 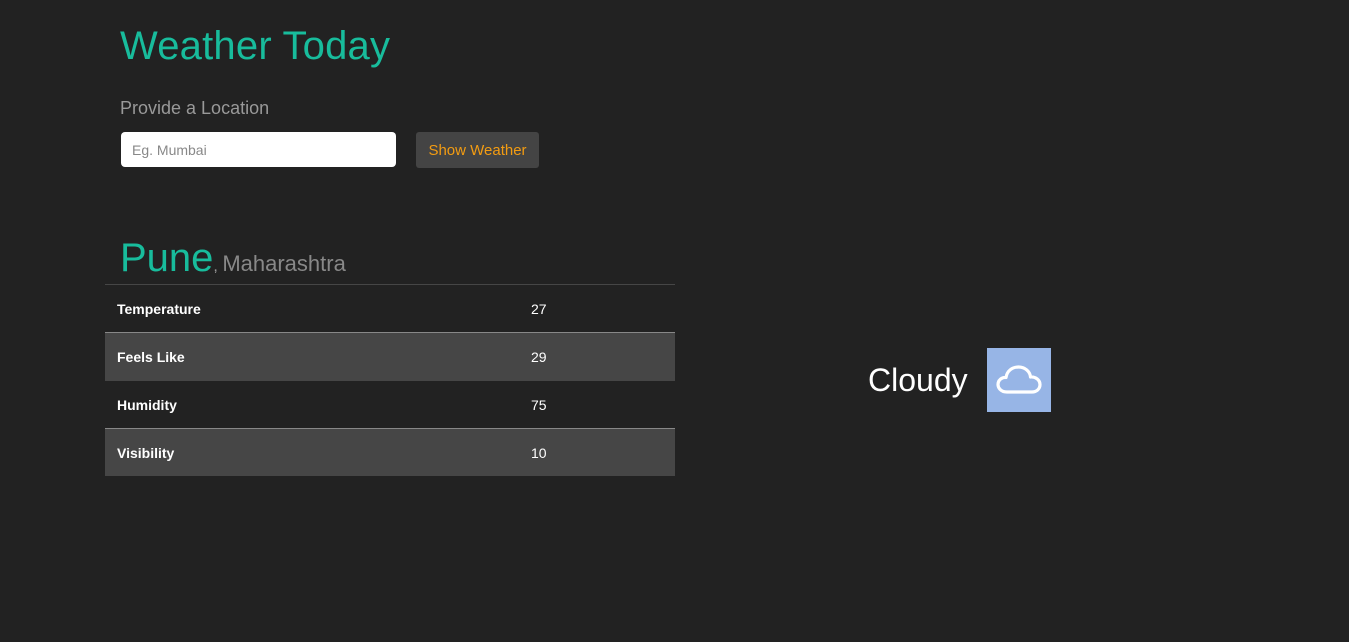 What do you see at coordinates (390, 308) in the screenshot?
I see `table-row: Temperature 27` at bounding box center [390, 308].